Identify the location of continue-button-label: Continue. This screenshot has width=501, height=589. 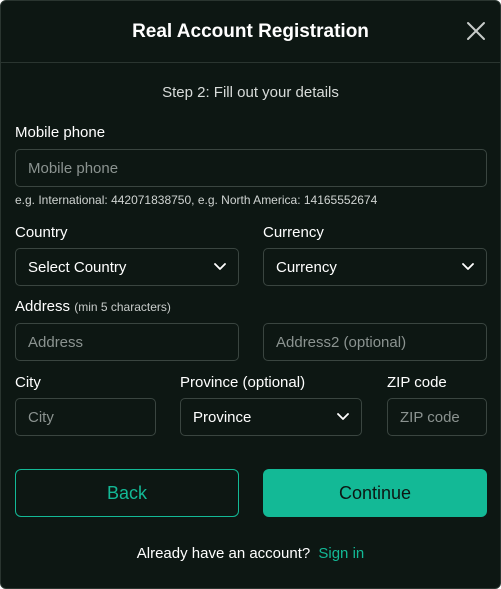
(375, 492).